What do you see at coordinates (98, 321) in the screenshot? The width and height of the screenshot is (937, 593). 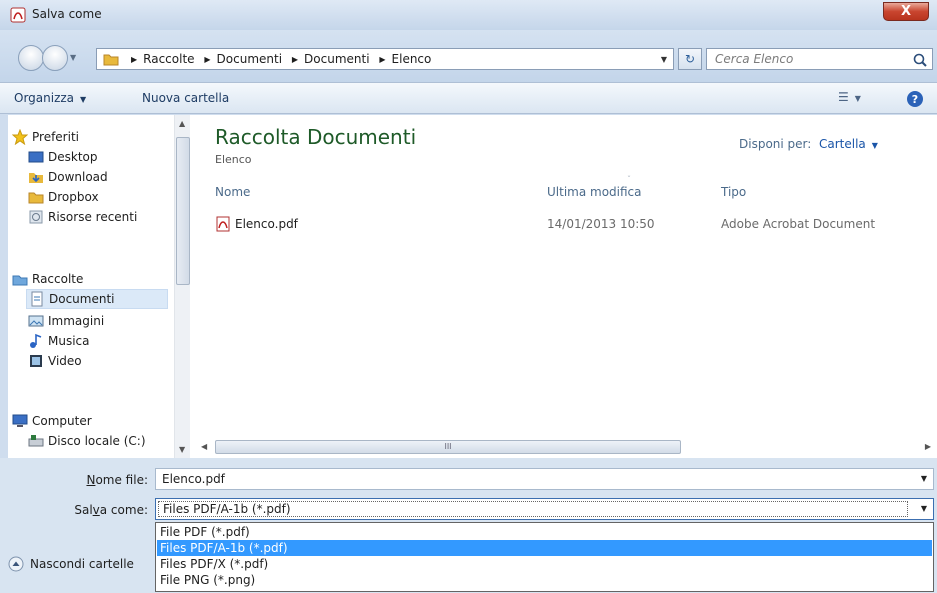 I see `sidebar-item-pictures: Immagini` at bounding box center [98, 321].